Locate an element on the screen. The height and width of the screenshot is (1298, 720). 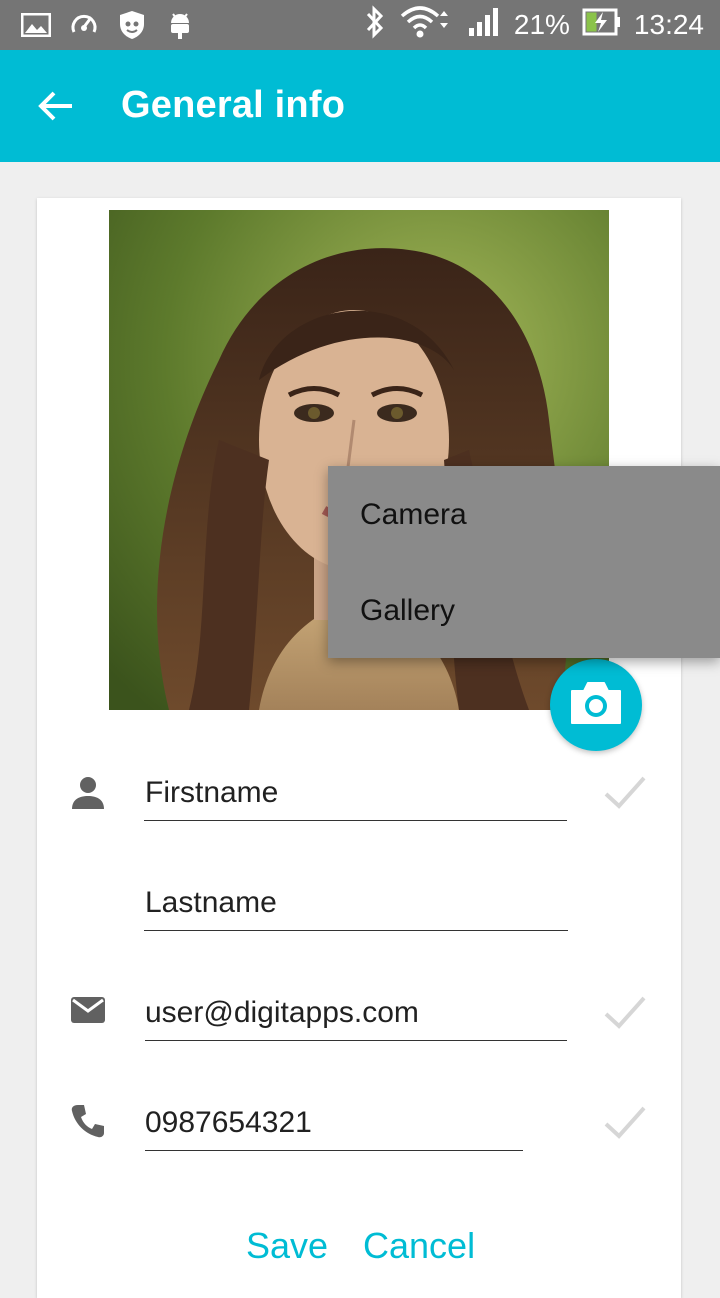
battery-charging-icon is located at coordinates (602, 25).